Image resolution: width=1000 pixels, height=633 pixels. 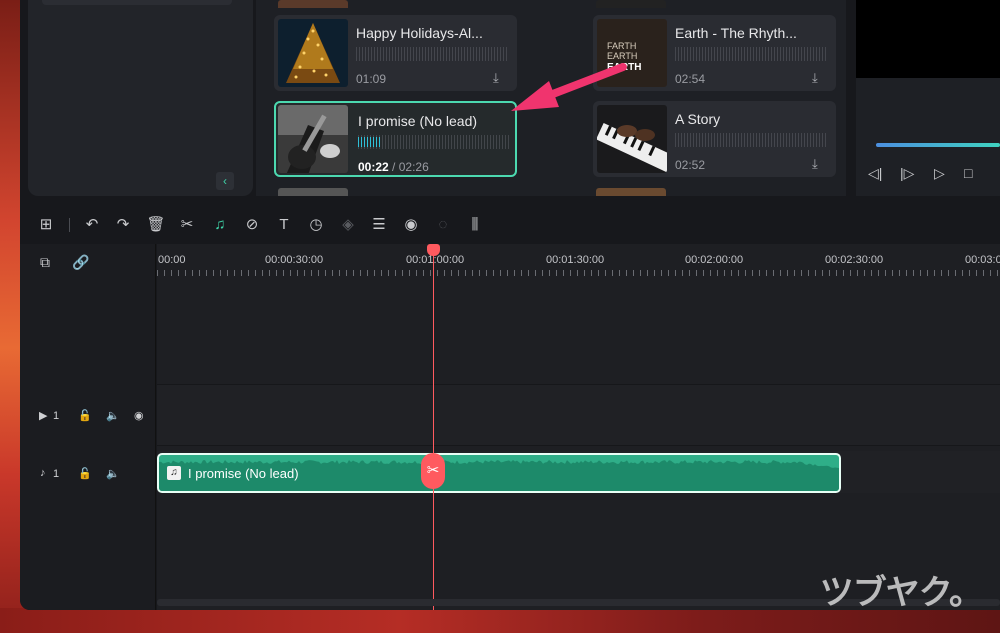 What do you see at coordinates (968, 173) in the screenshot?
I see `stop-icon: □` at bounding box center [968, 173].